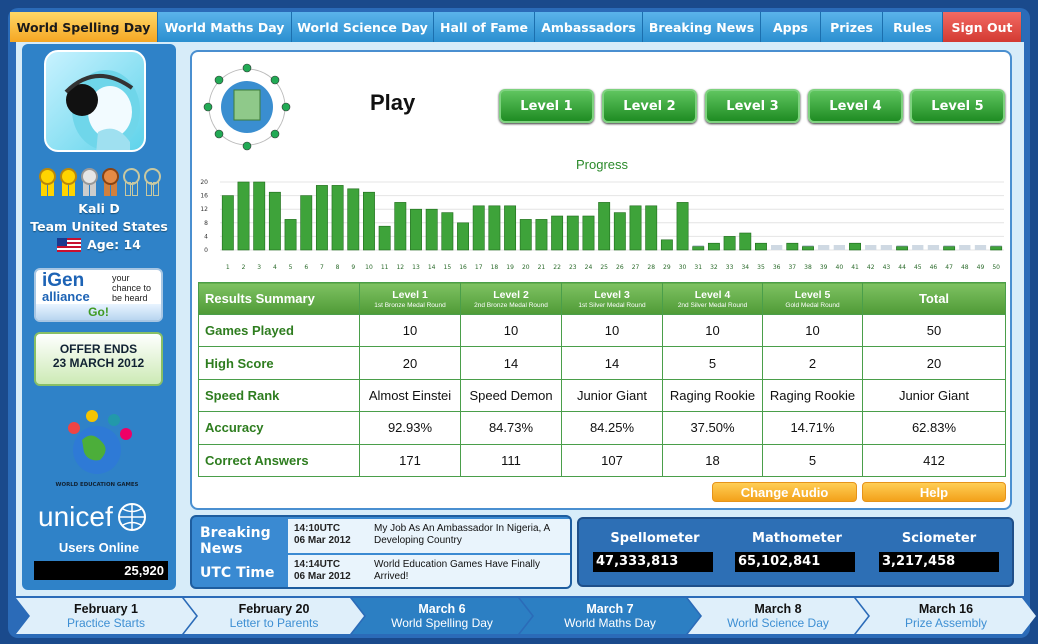  I want to click on chart-x-tick-label: 1, so click(228, 267).